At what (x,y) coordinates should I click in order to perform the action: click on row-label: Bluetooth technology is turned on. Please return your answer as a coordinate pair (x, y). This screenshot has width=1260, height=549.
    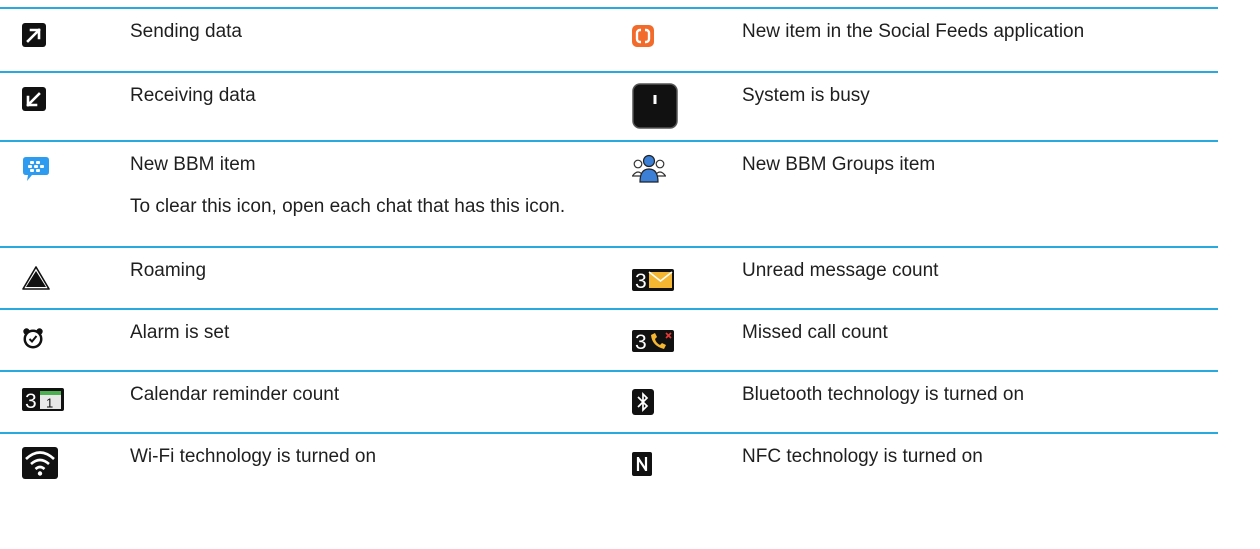
    Looking at the image, I should click on (883, 394).